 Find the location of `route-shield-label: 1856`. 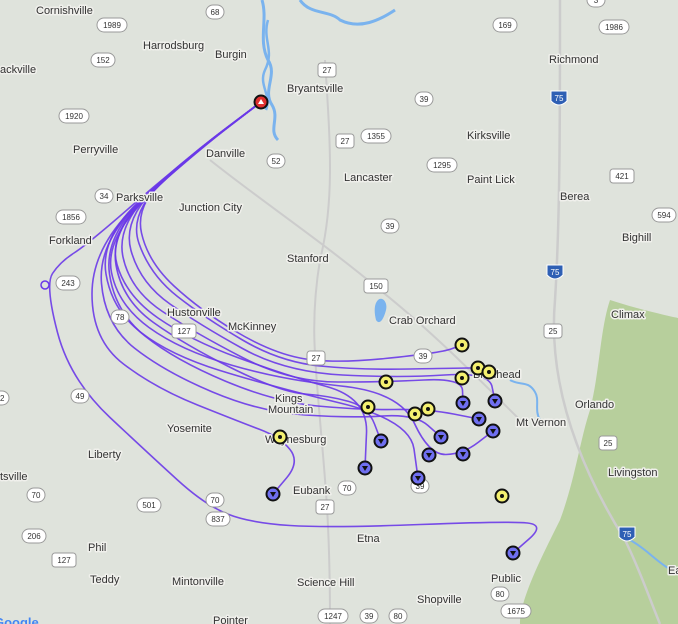

route-shield-label: 1856 is located at coordinates (71, 217).